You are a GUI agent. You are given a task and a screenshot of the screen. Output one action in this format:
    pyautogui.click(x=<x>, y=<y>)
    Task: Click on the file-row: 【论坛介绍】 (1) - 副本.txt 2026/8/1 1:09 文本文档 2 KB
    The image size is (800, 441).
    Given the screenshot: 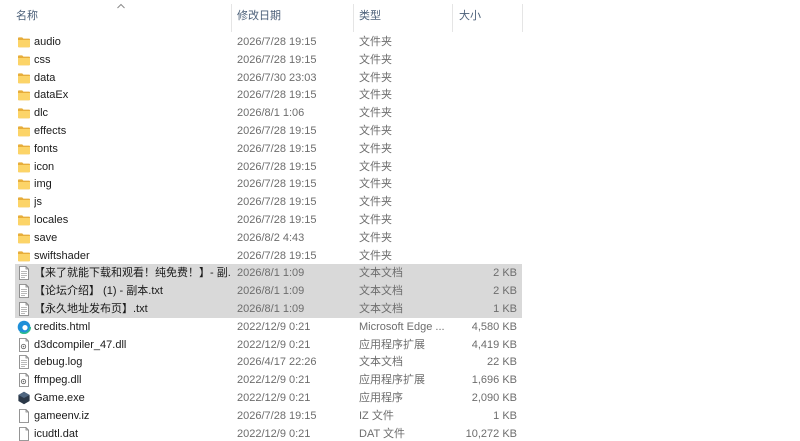 What is the action you would take?
    pyautogui.click(x=400, y=291)
    